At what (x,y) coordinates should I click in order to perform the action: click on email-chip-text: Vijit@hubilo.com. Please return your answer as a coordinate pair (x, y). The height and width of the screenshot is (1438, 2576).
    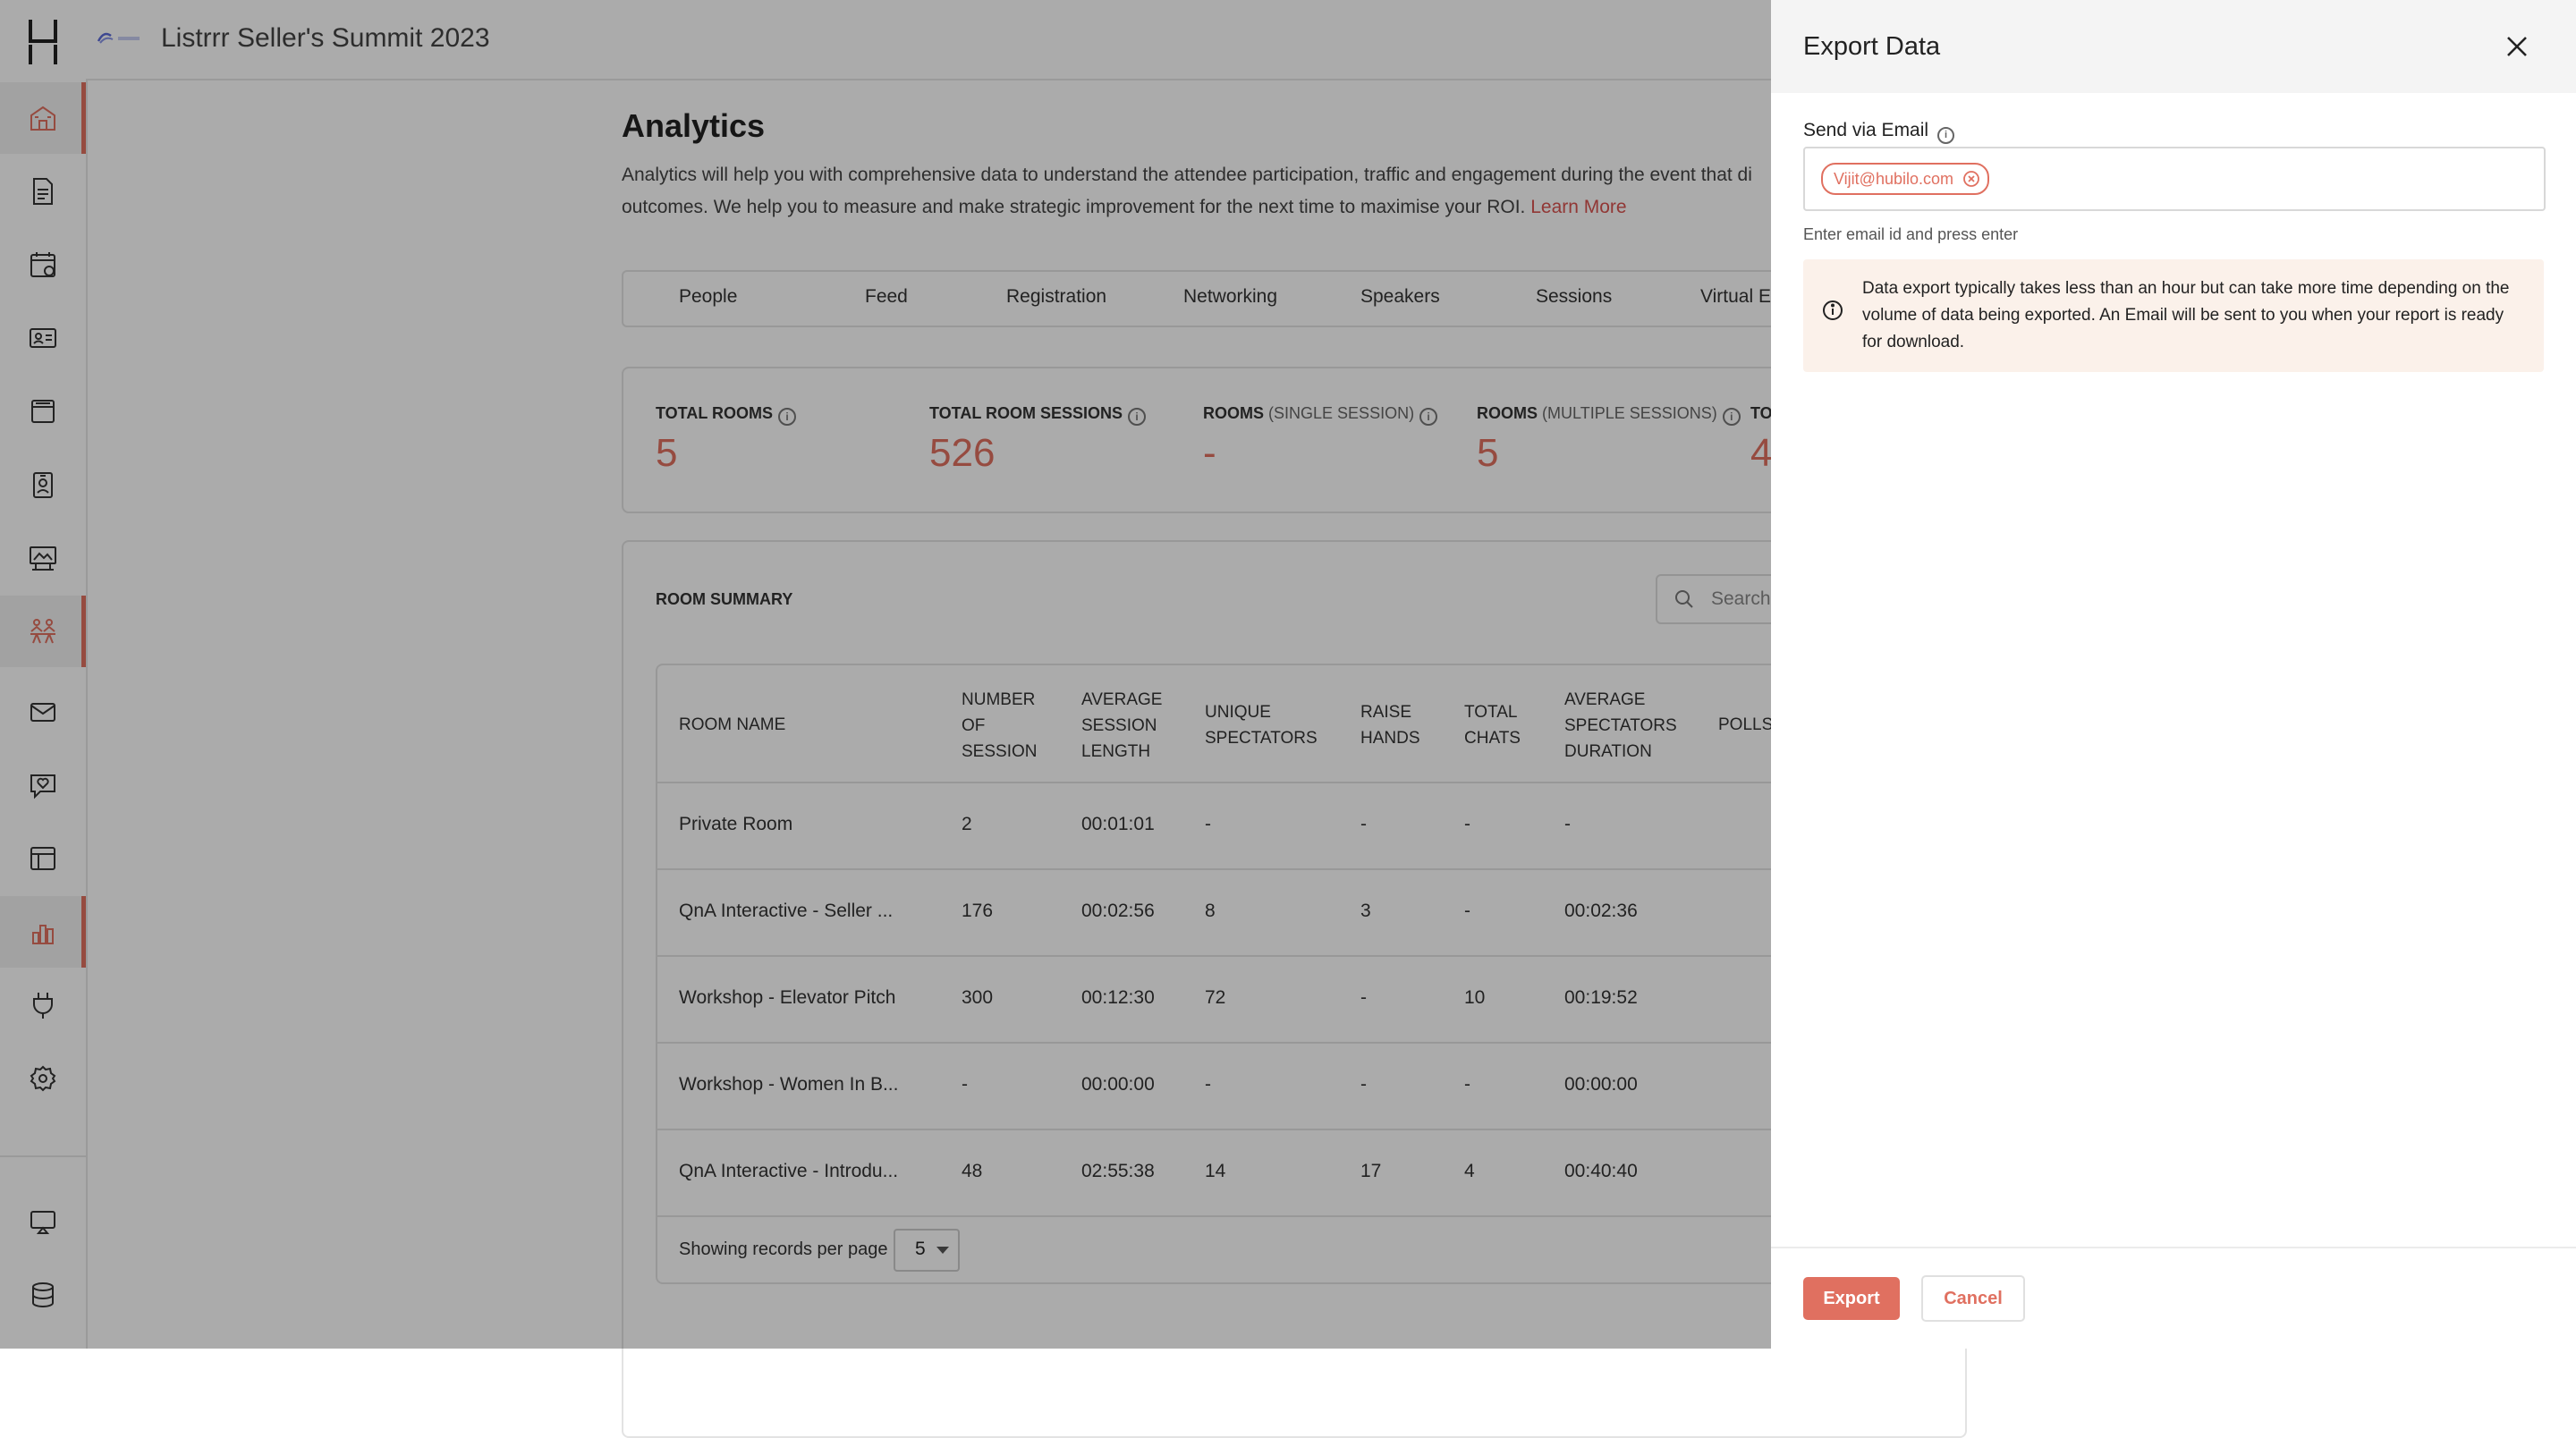
    Looking at the image, I should click on (1893, 179).